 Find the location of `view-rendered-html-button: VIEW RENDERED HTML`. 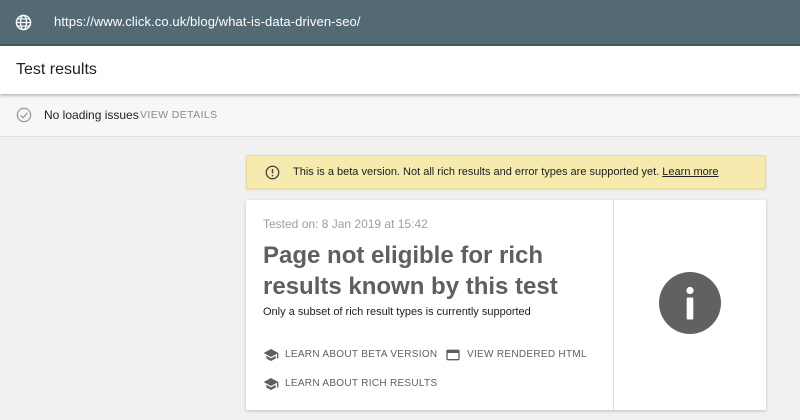

view-rendered-html-button: VIEW RENDERED HTML is located at coordinates (516, 355).